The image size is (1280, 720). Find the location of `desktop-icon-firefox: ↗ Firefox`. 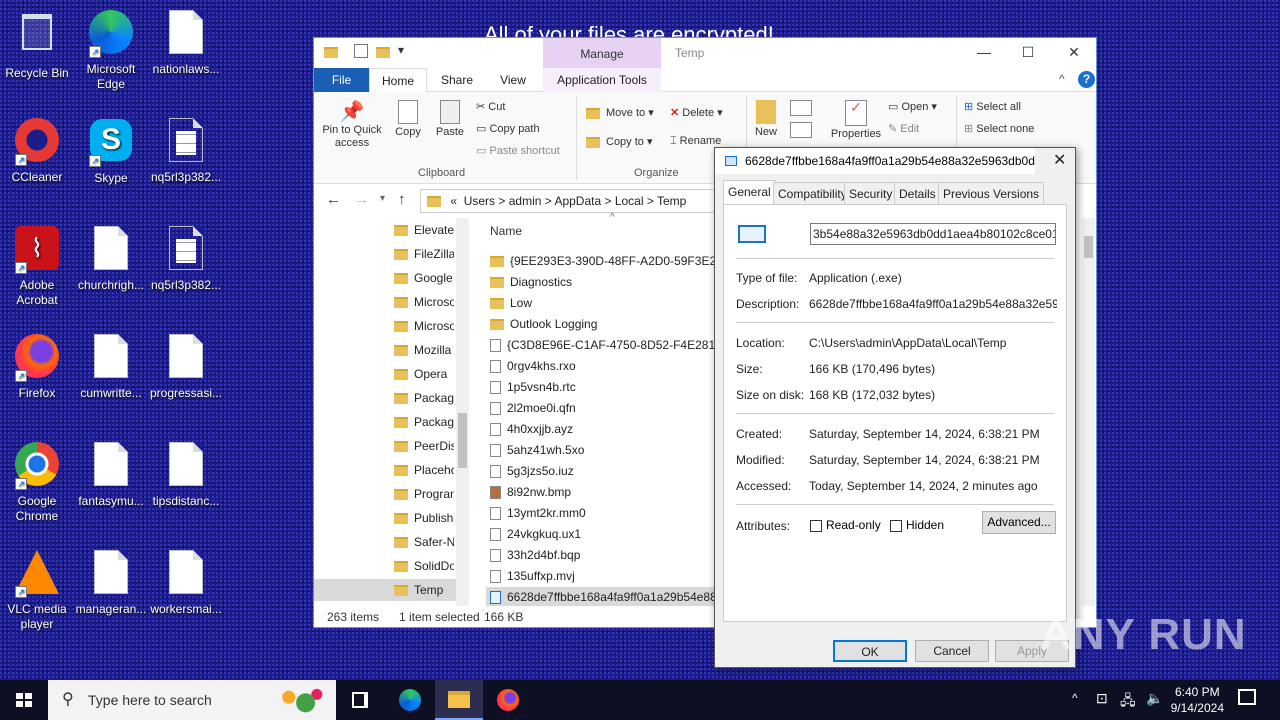

desktop-icon-firefox: ↗ Firefox is located at coordinates (37, 366).